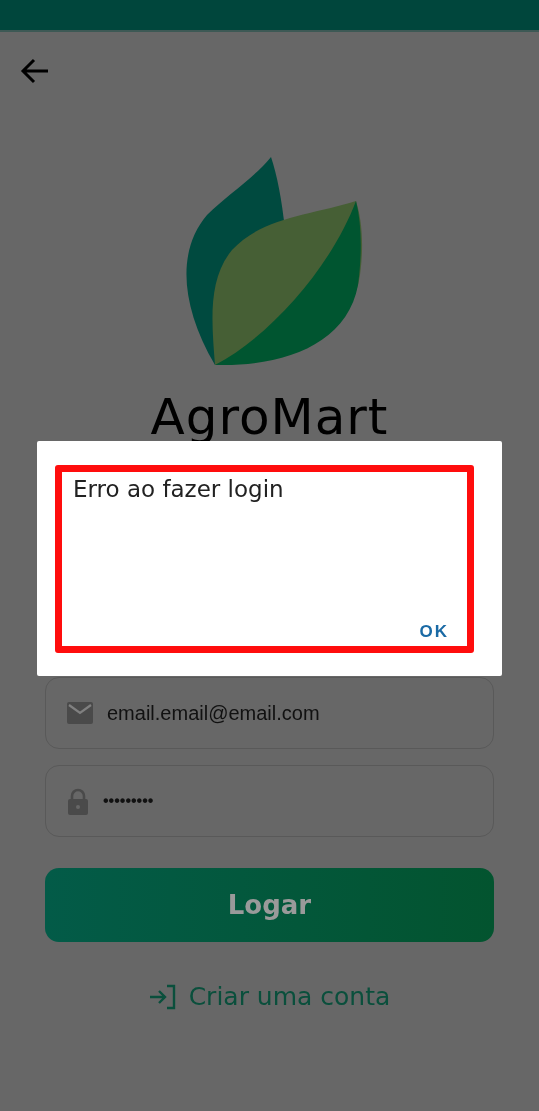 Image resolution: width=539 pixels, height=1111 pixels. I want to click on ok-button: OK, so click(434, 632).